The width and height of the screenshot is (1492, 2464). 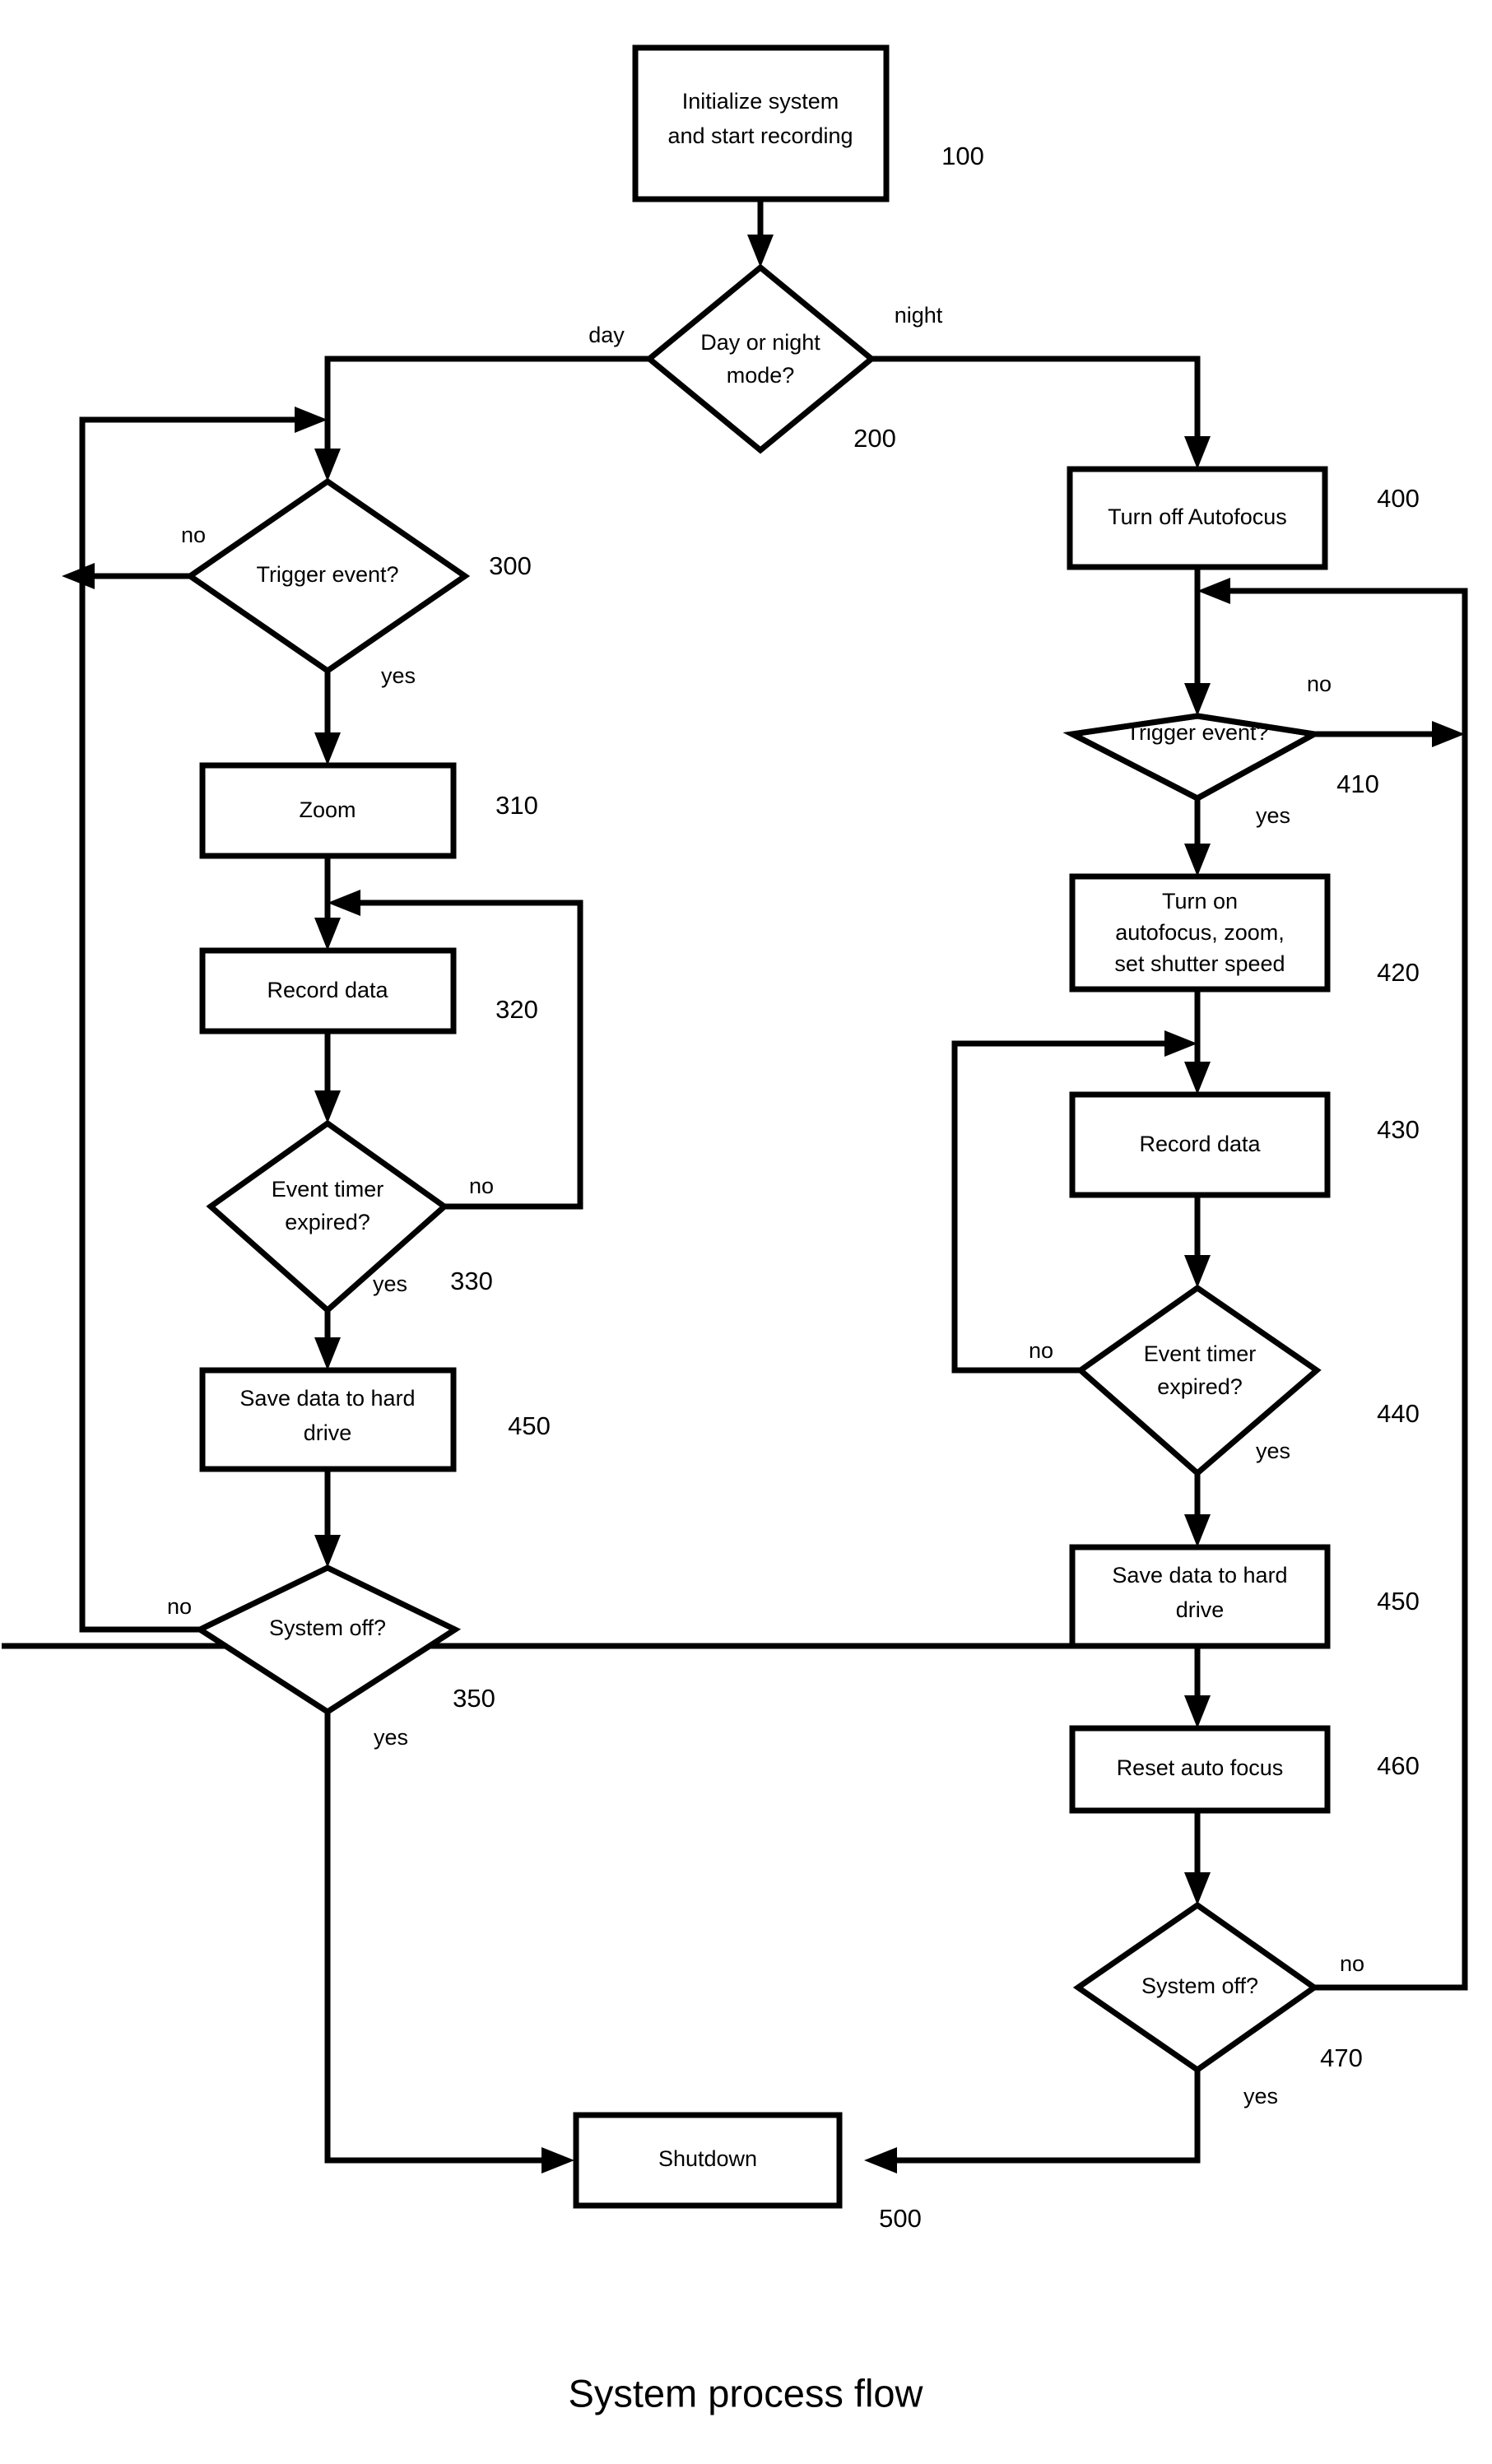 I want to click on ref-label-200: 200, so click(x=874, y=438).